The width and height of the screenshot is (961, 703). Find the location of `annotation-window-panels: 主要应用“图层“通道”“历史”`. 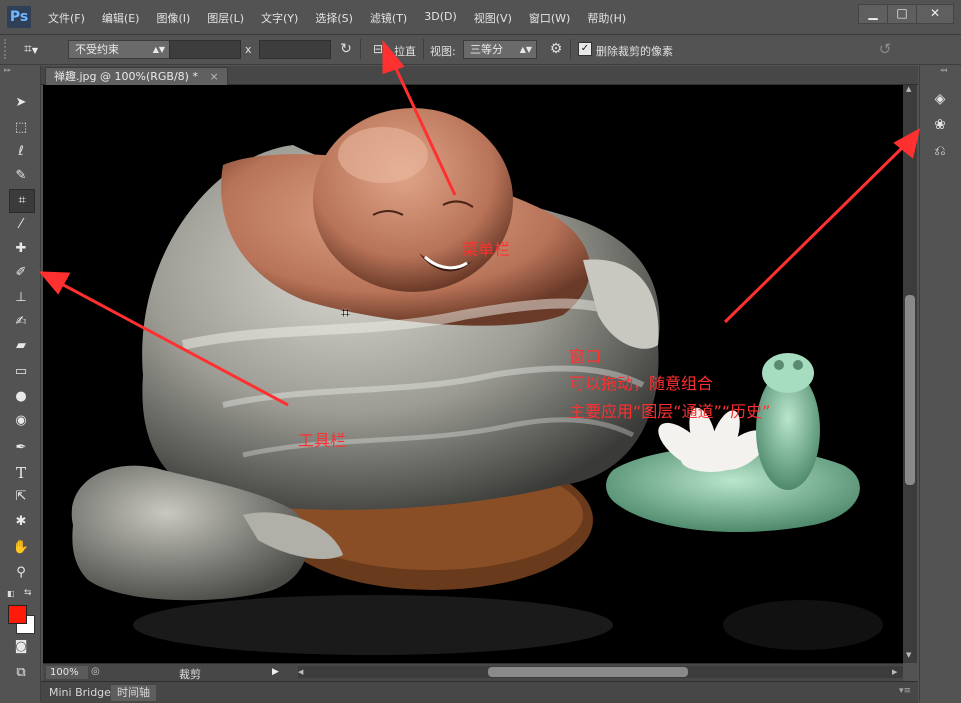

annotation-window-panels: 主要应用“图层“通道”“历史” is located at coordinates (670, 411).